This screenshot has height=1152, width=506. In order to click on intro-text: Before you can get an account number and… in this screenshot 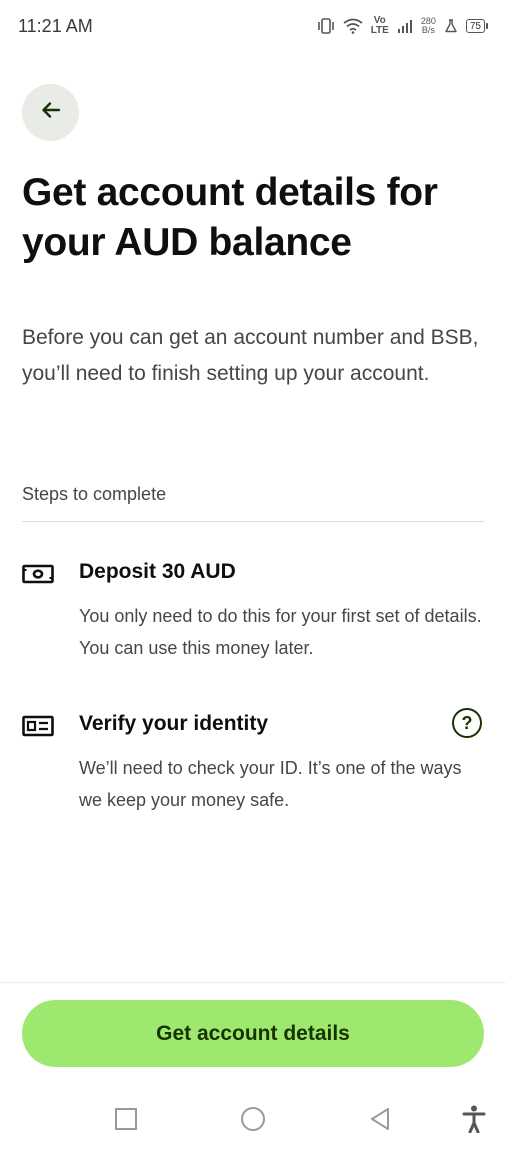, I will do `click(250, 355)`.